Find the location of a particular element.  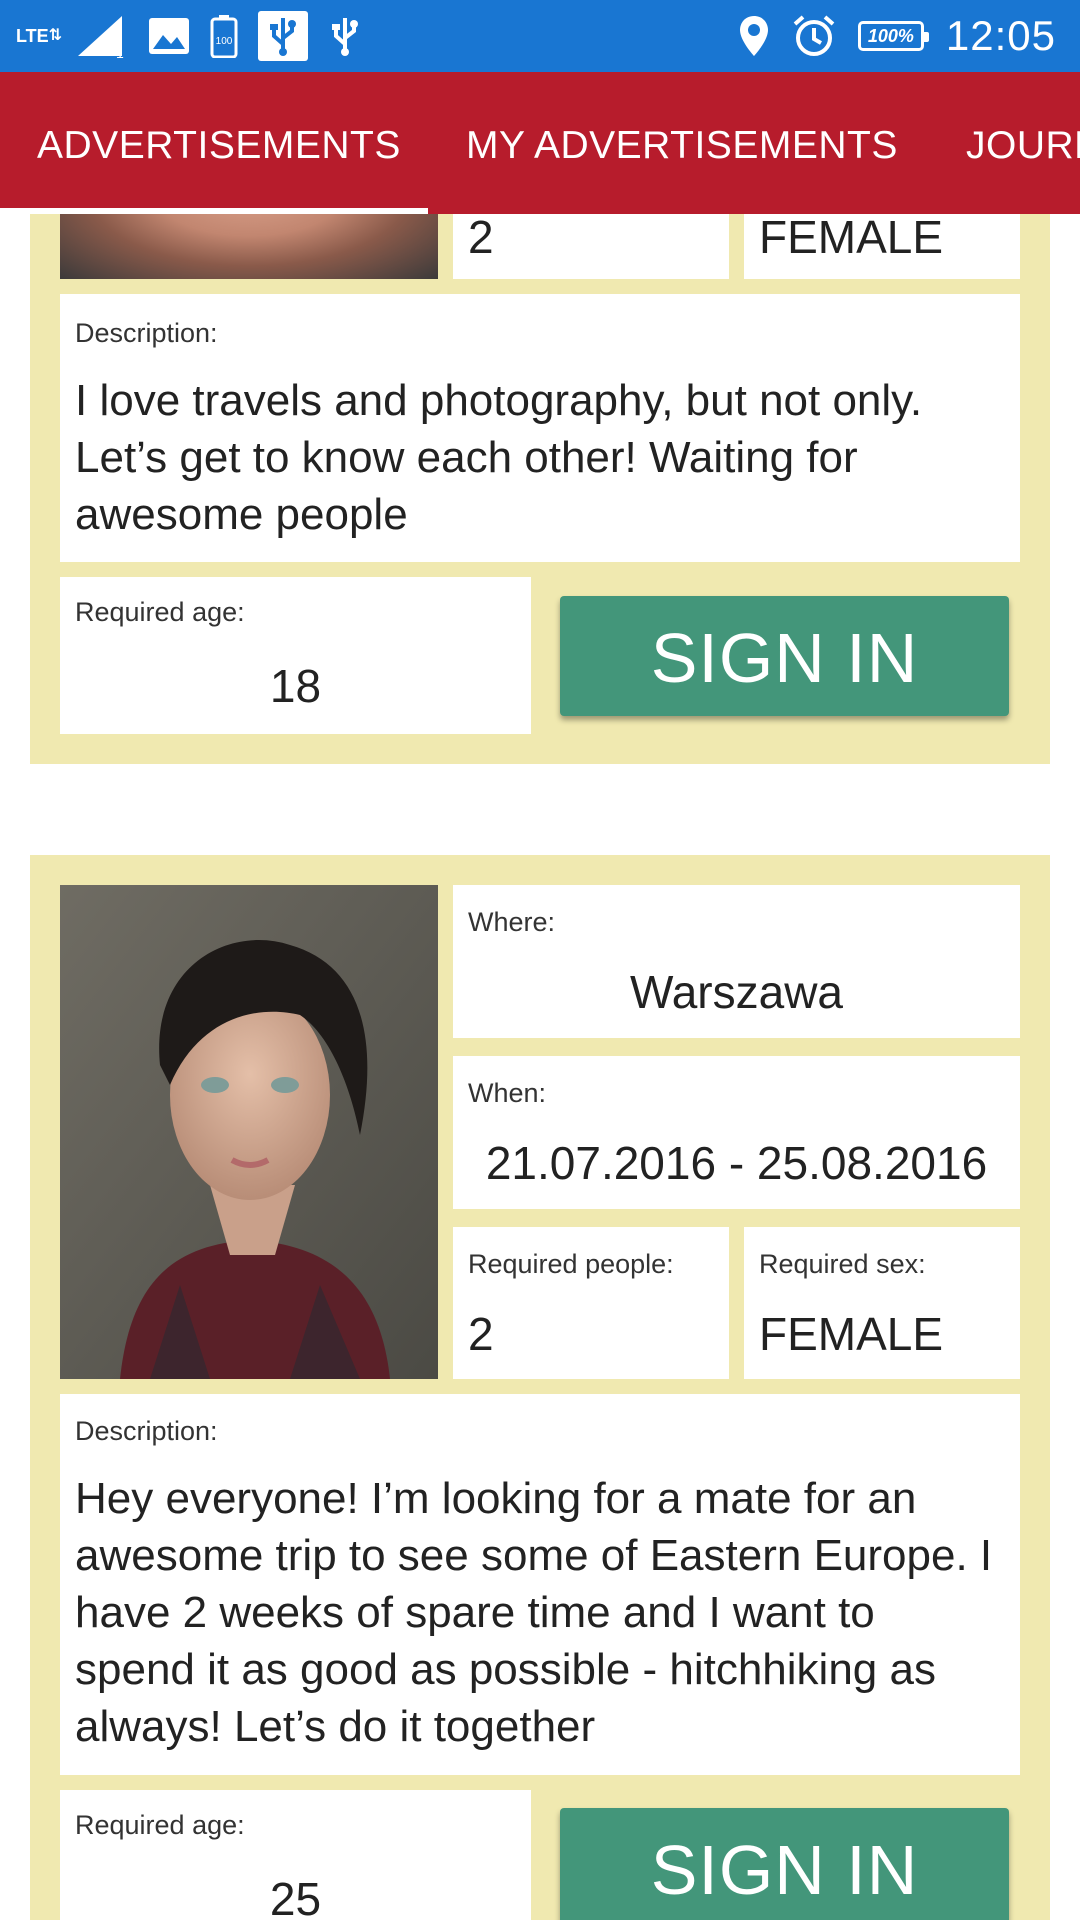

location-icon is located at coordinates (754, 36).